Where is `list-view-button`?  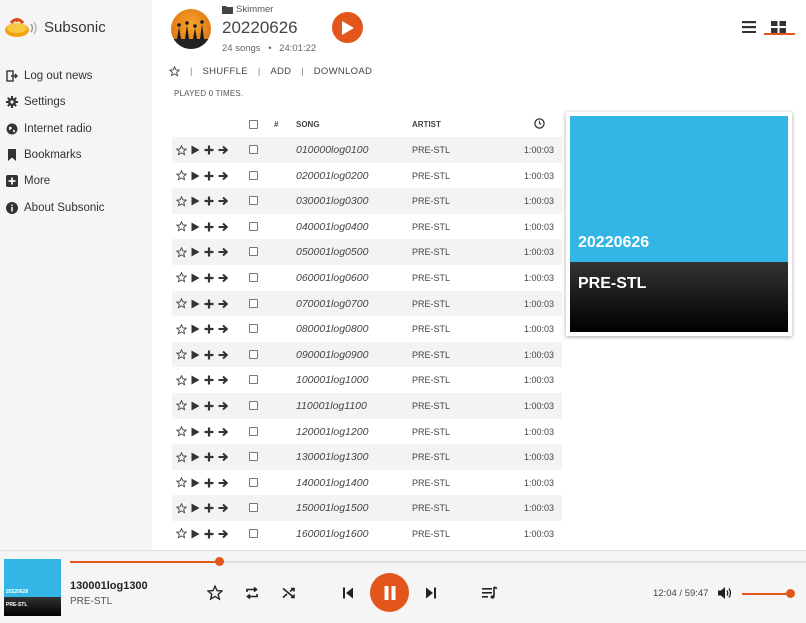
list-view-button is located at coordinates (749, 29).